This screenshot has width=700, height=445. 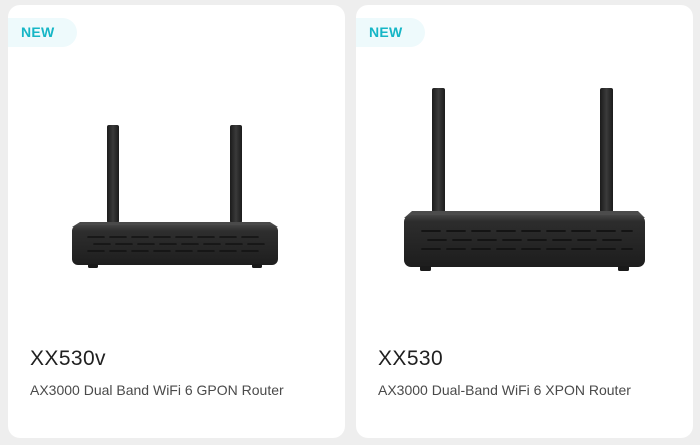 I want to click on product-model: XX530v, so click(x=68, y=359).